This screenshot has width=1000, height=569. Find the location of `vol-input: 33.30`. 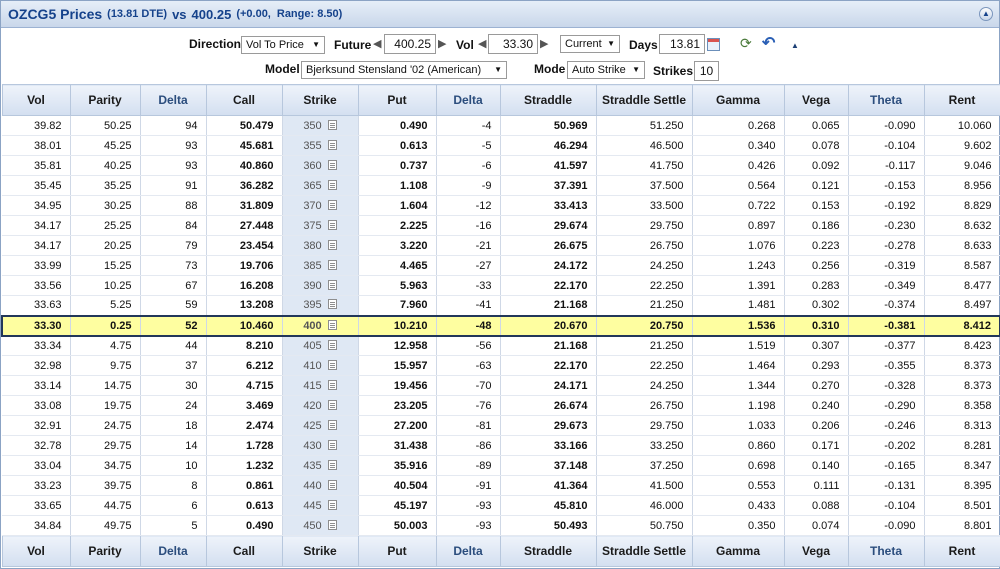

vol-input: 33.30 is located at coordinates (513, 44).